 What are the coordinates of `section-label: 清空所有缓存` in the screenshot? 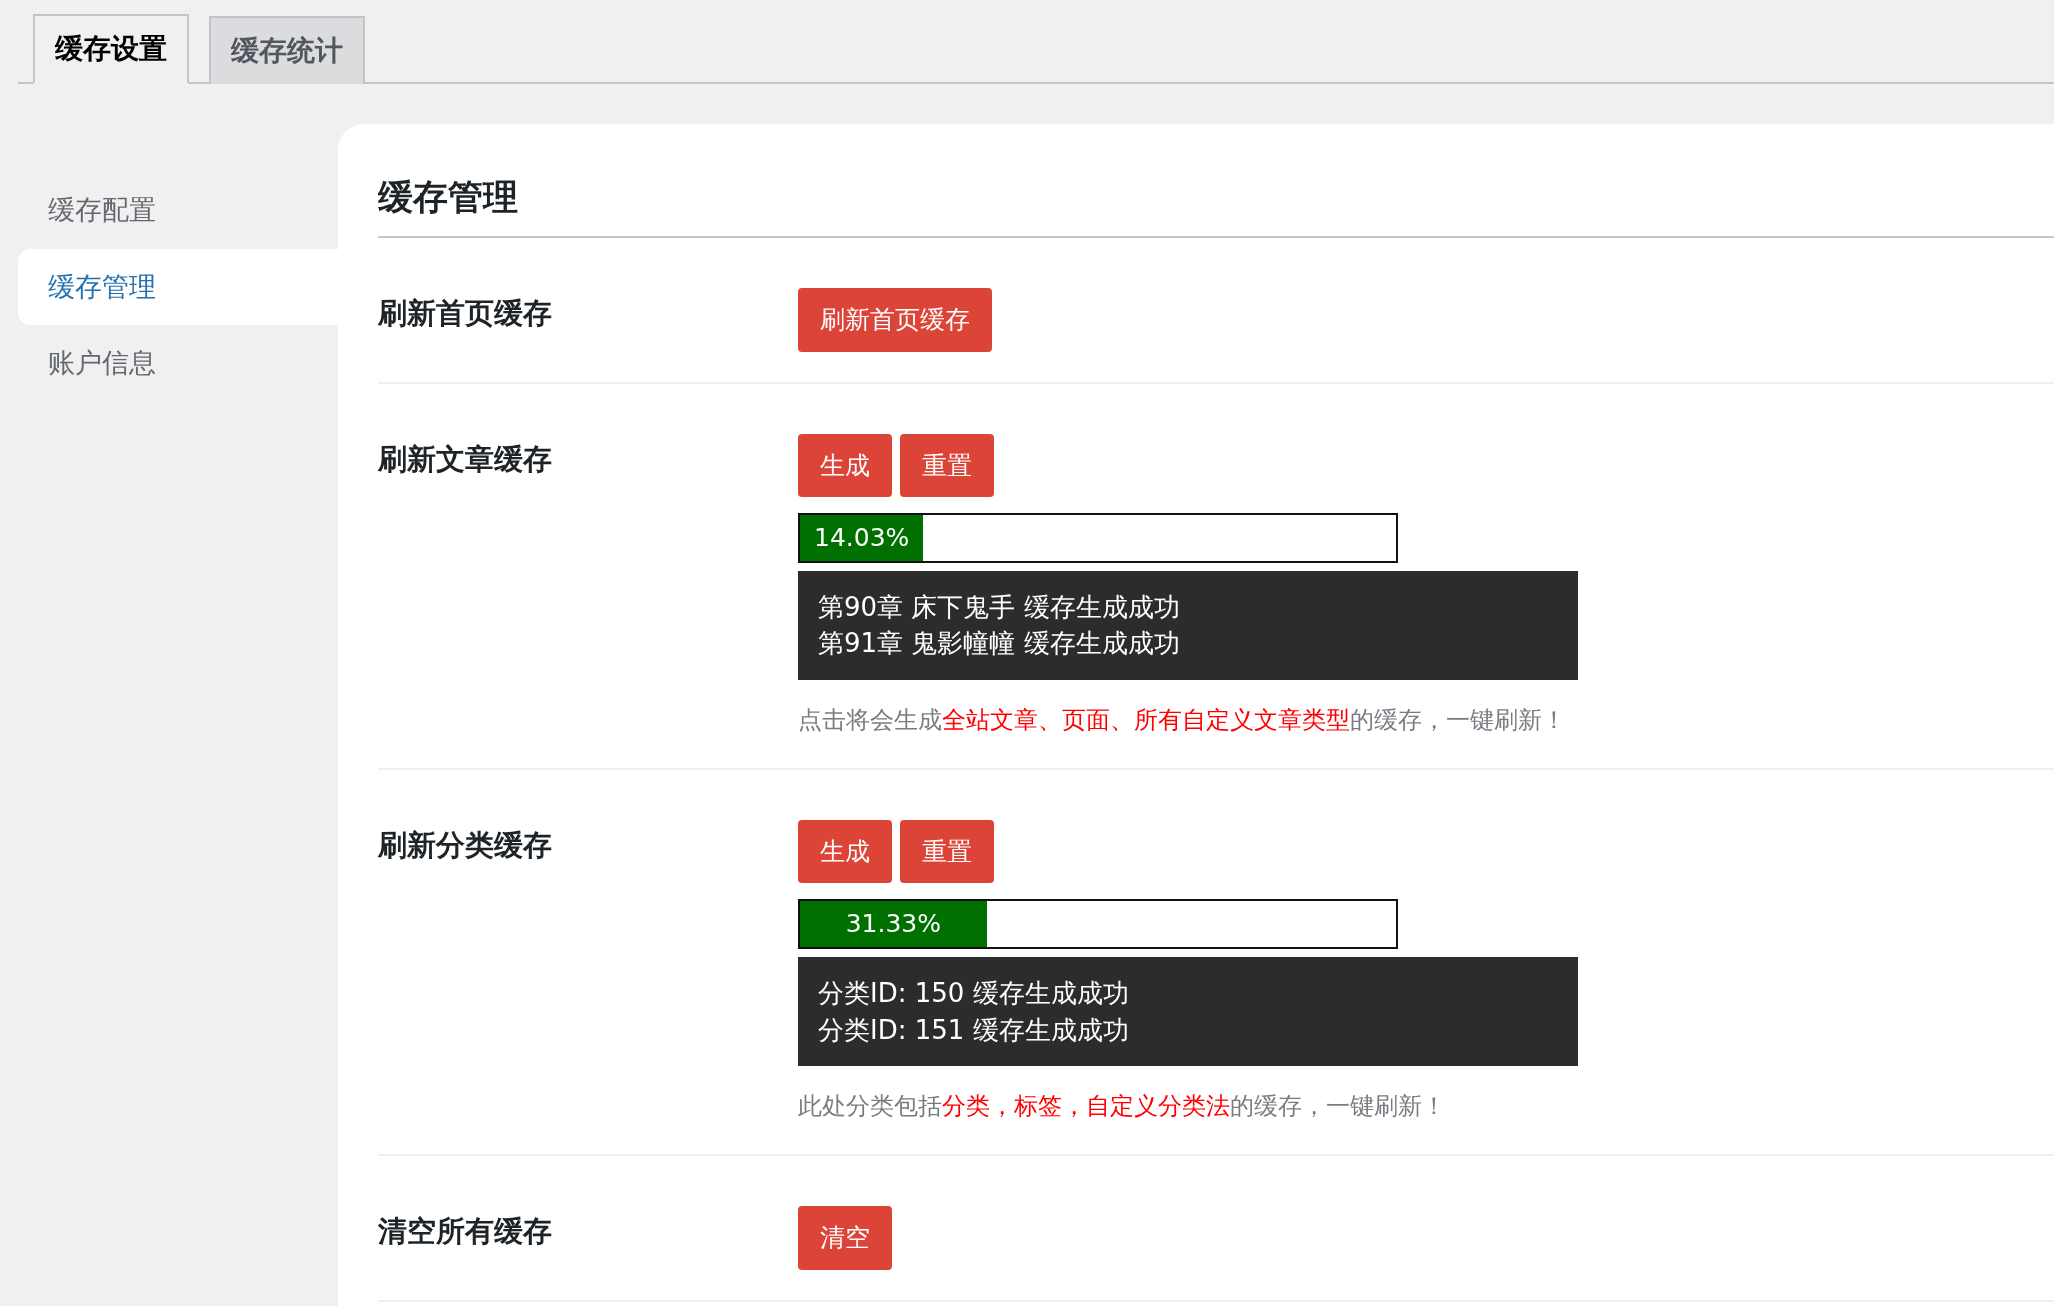 It's located at (465, 1232).